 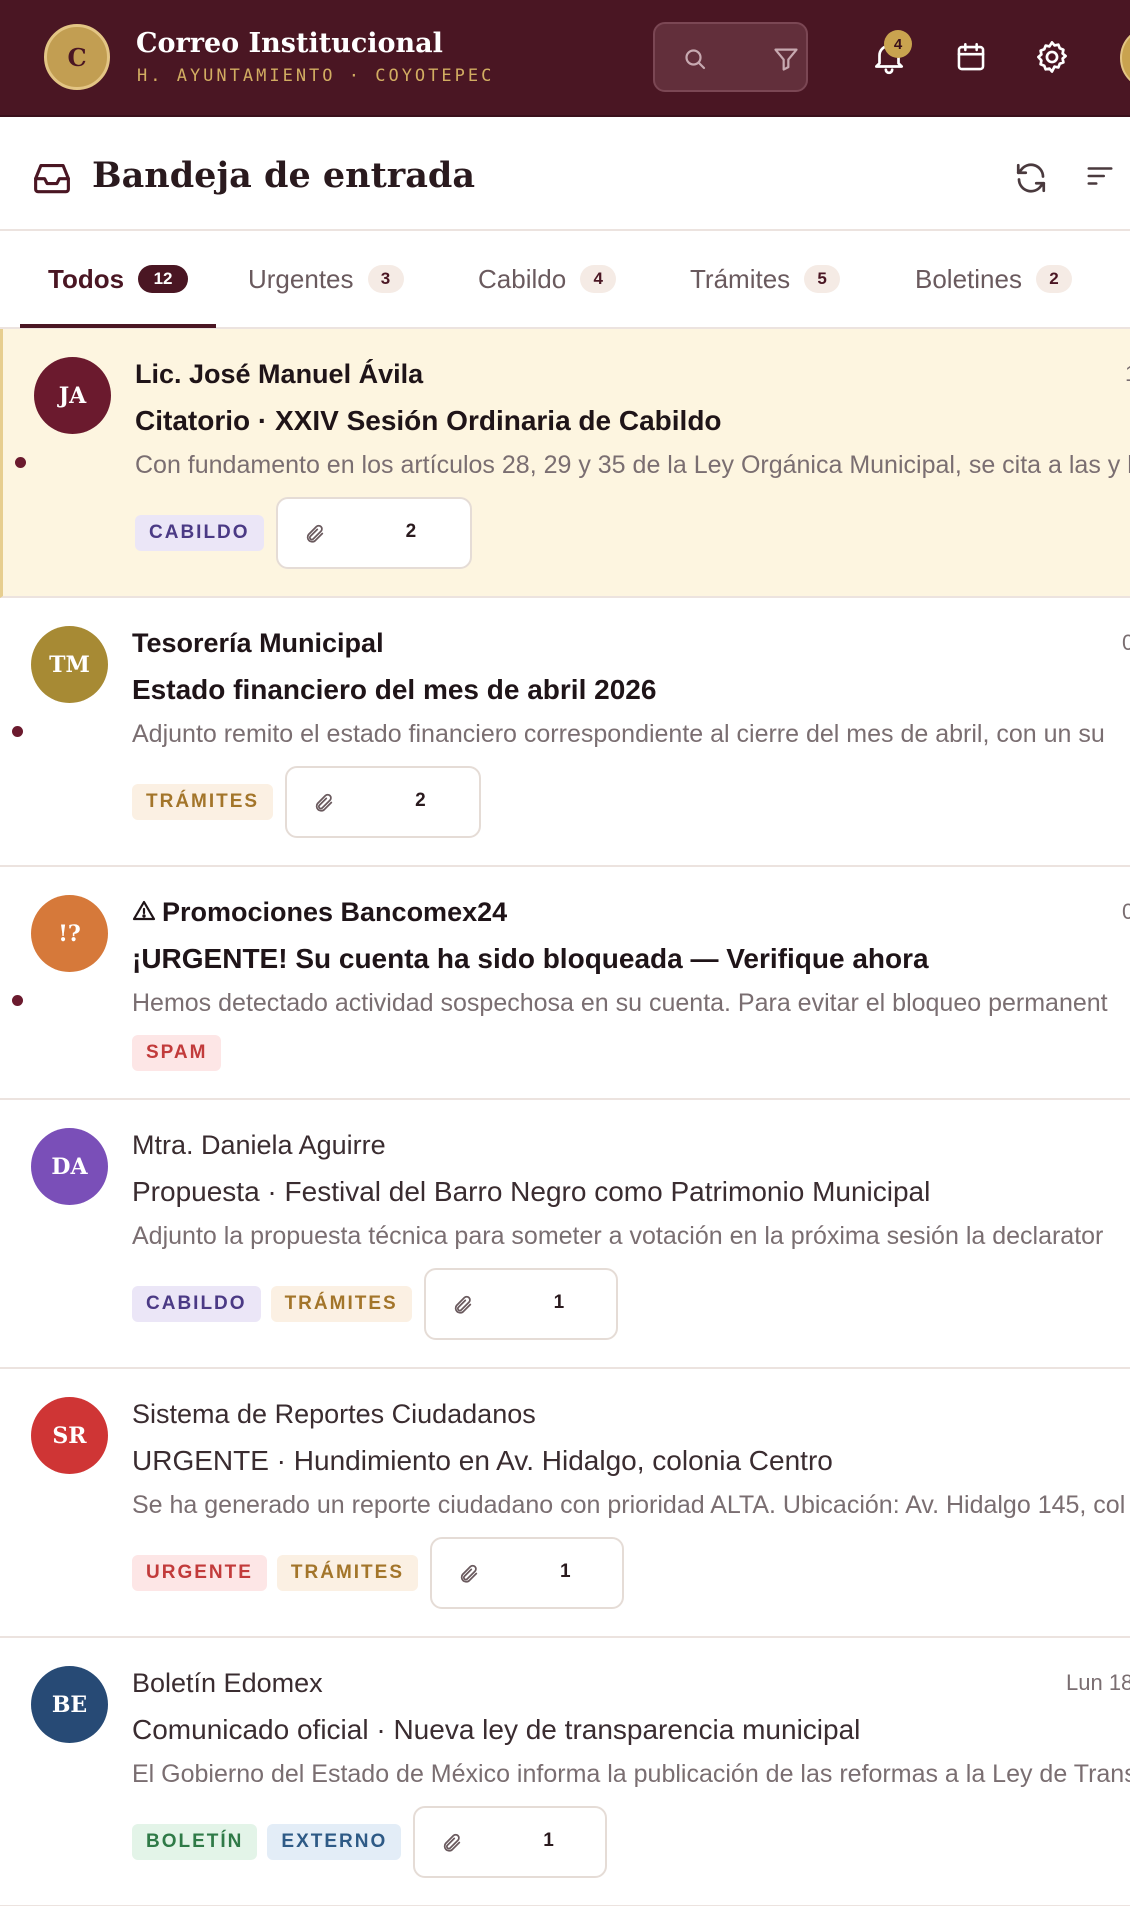 I want to click on tag-list: TRÁMITES 2, so click(x=307, y=802).